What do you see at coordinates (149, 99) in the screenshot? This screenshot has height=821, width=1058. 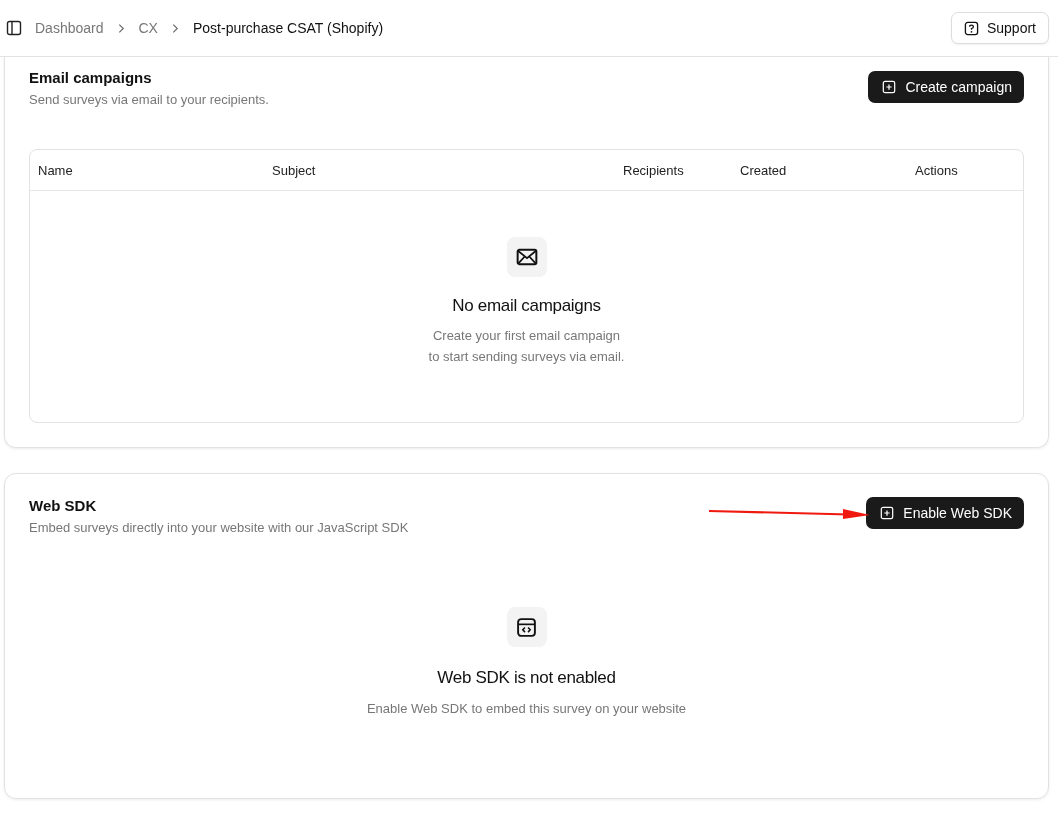 I see `section-subtitle: Send surveys via email to your recipients.` at bounding box center [149, 99].